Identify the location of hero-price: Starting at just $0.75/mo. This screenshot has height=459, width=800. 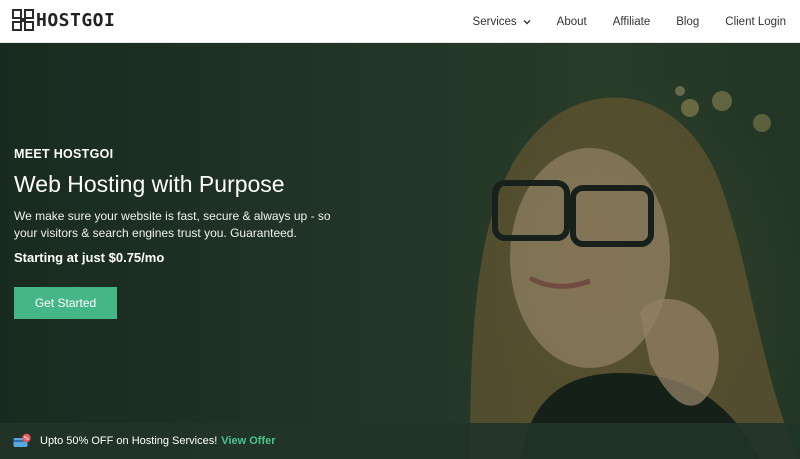
(89, 257).